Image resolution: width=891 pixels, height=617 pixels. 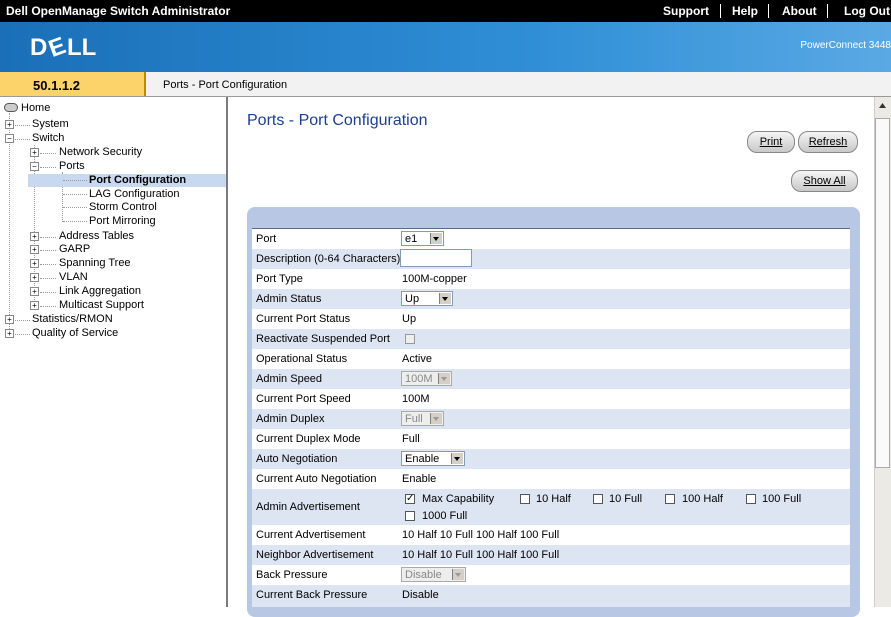 I want to click on back-pressure-select: Disable, so click(x=433, y=574).